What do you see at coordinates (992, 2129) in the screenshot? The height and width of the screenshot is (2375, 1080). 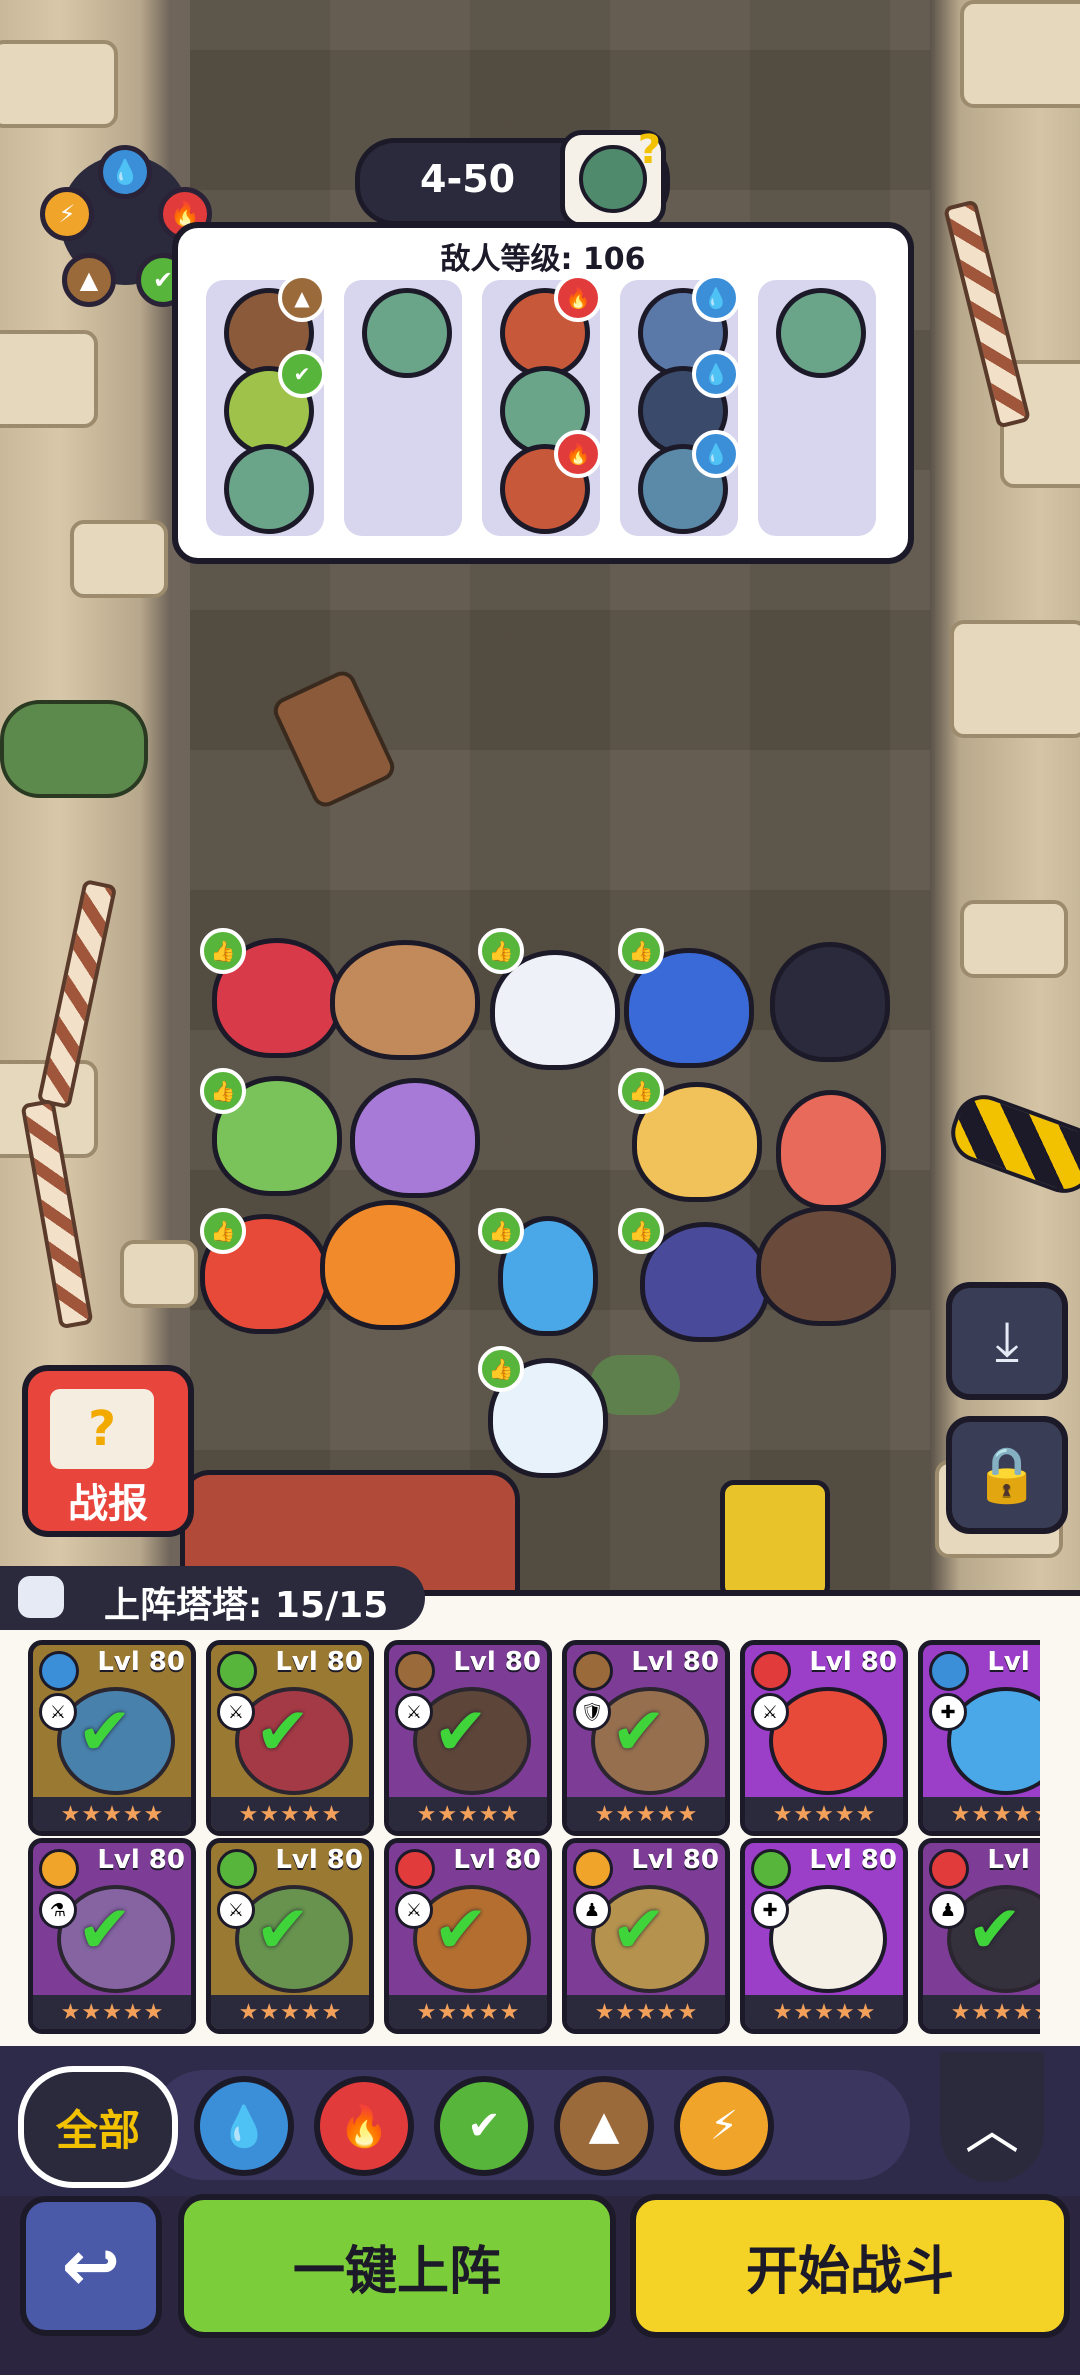 I see `chevron-up-icon: ︿` at bounding box center [992, 2129].